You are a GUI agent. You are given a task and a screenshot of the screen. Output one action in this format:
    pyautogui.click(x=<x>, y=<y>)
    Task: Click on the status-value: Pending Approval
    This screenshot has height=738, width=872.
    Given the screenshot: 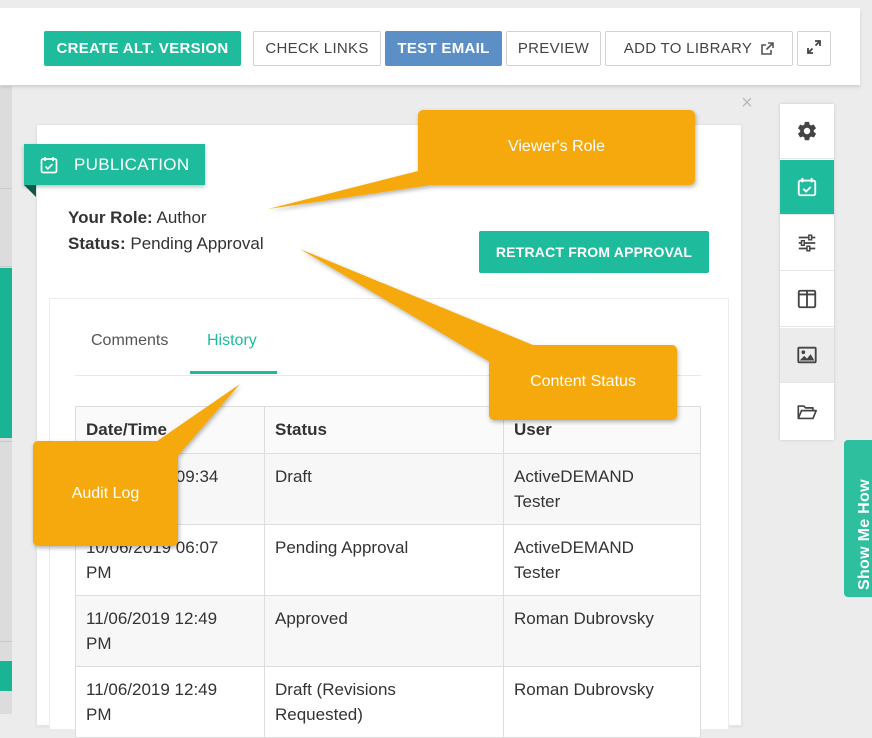 What is the action you would take?
    pyautogui.click(x=197, y=243)
    